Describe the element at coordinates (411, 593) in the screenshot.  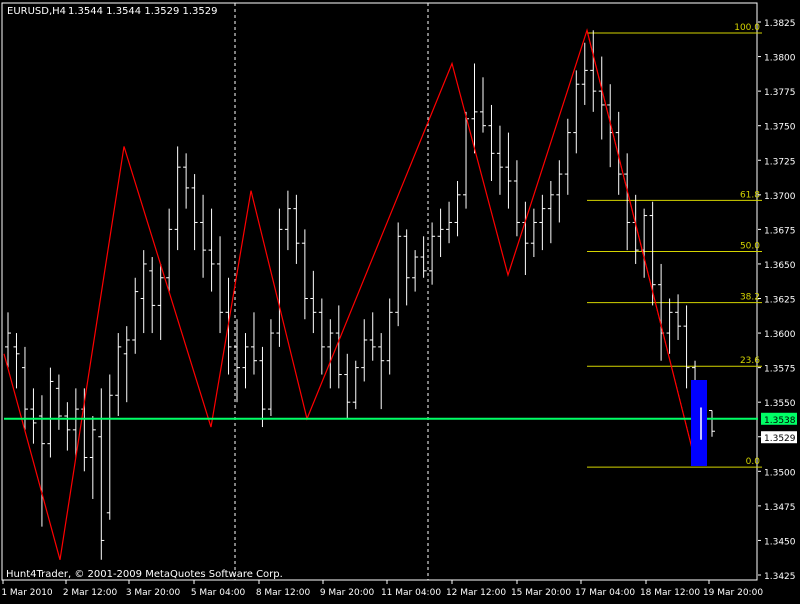
I see `x-tick-label: 11 Mar 04:00` at that location.